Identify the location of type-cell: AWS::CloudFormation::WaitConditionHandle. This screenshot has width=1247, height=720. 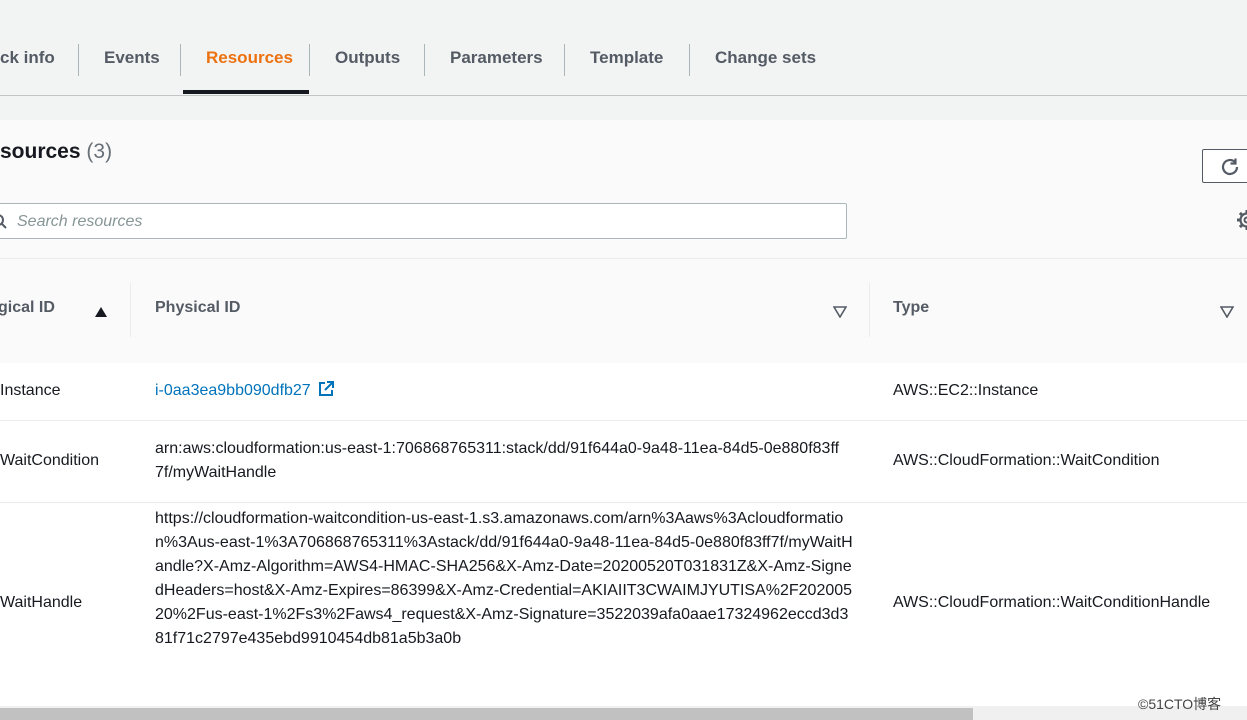
(1052, 602).